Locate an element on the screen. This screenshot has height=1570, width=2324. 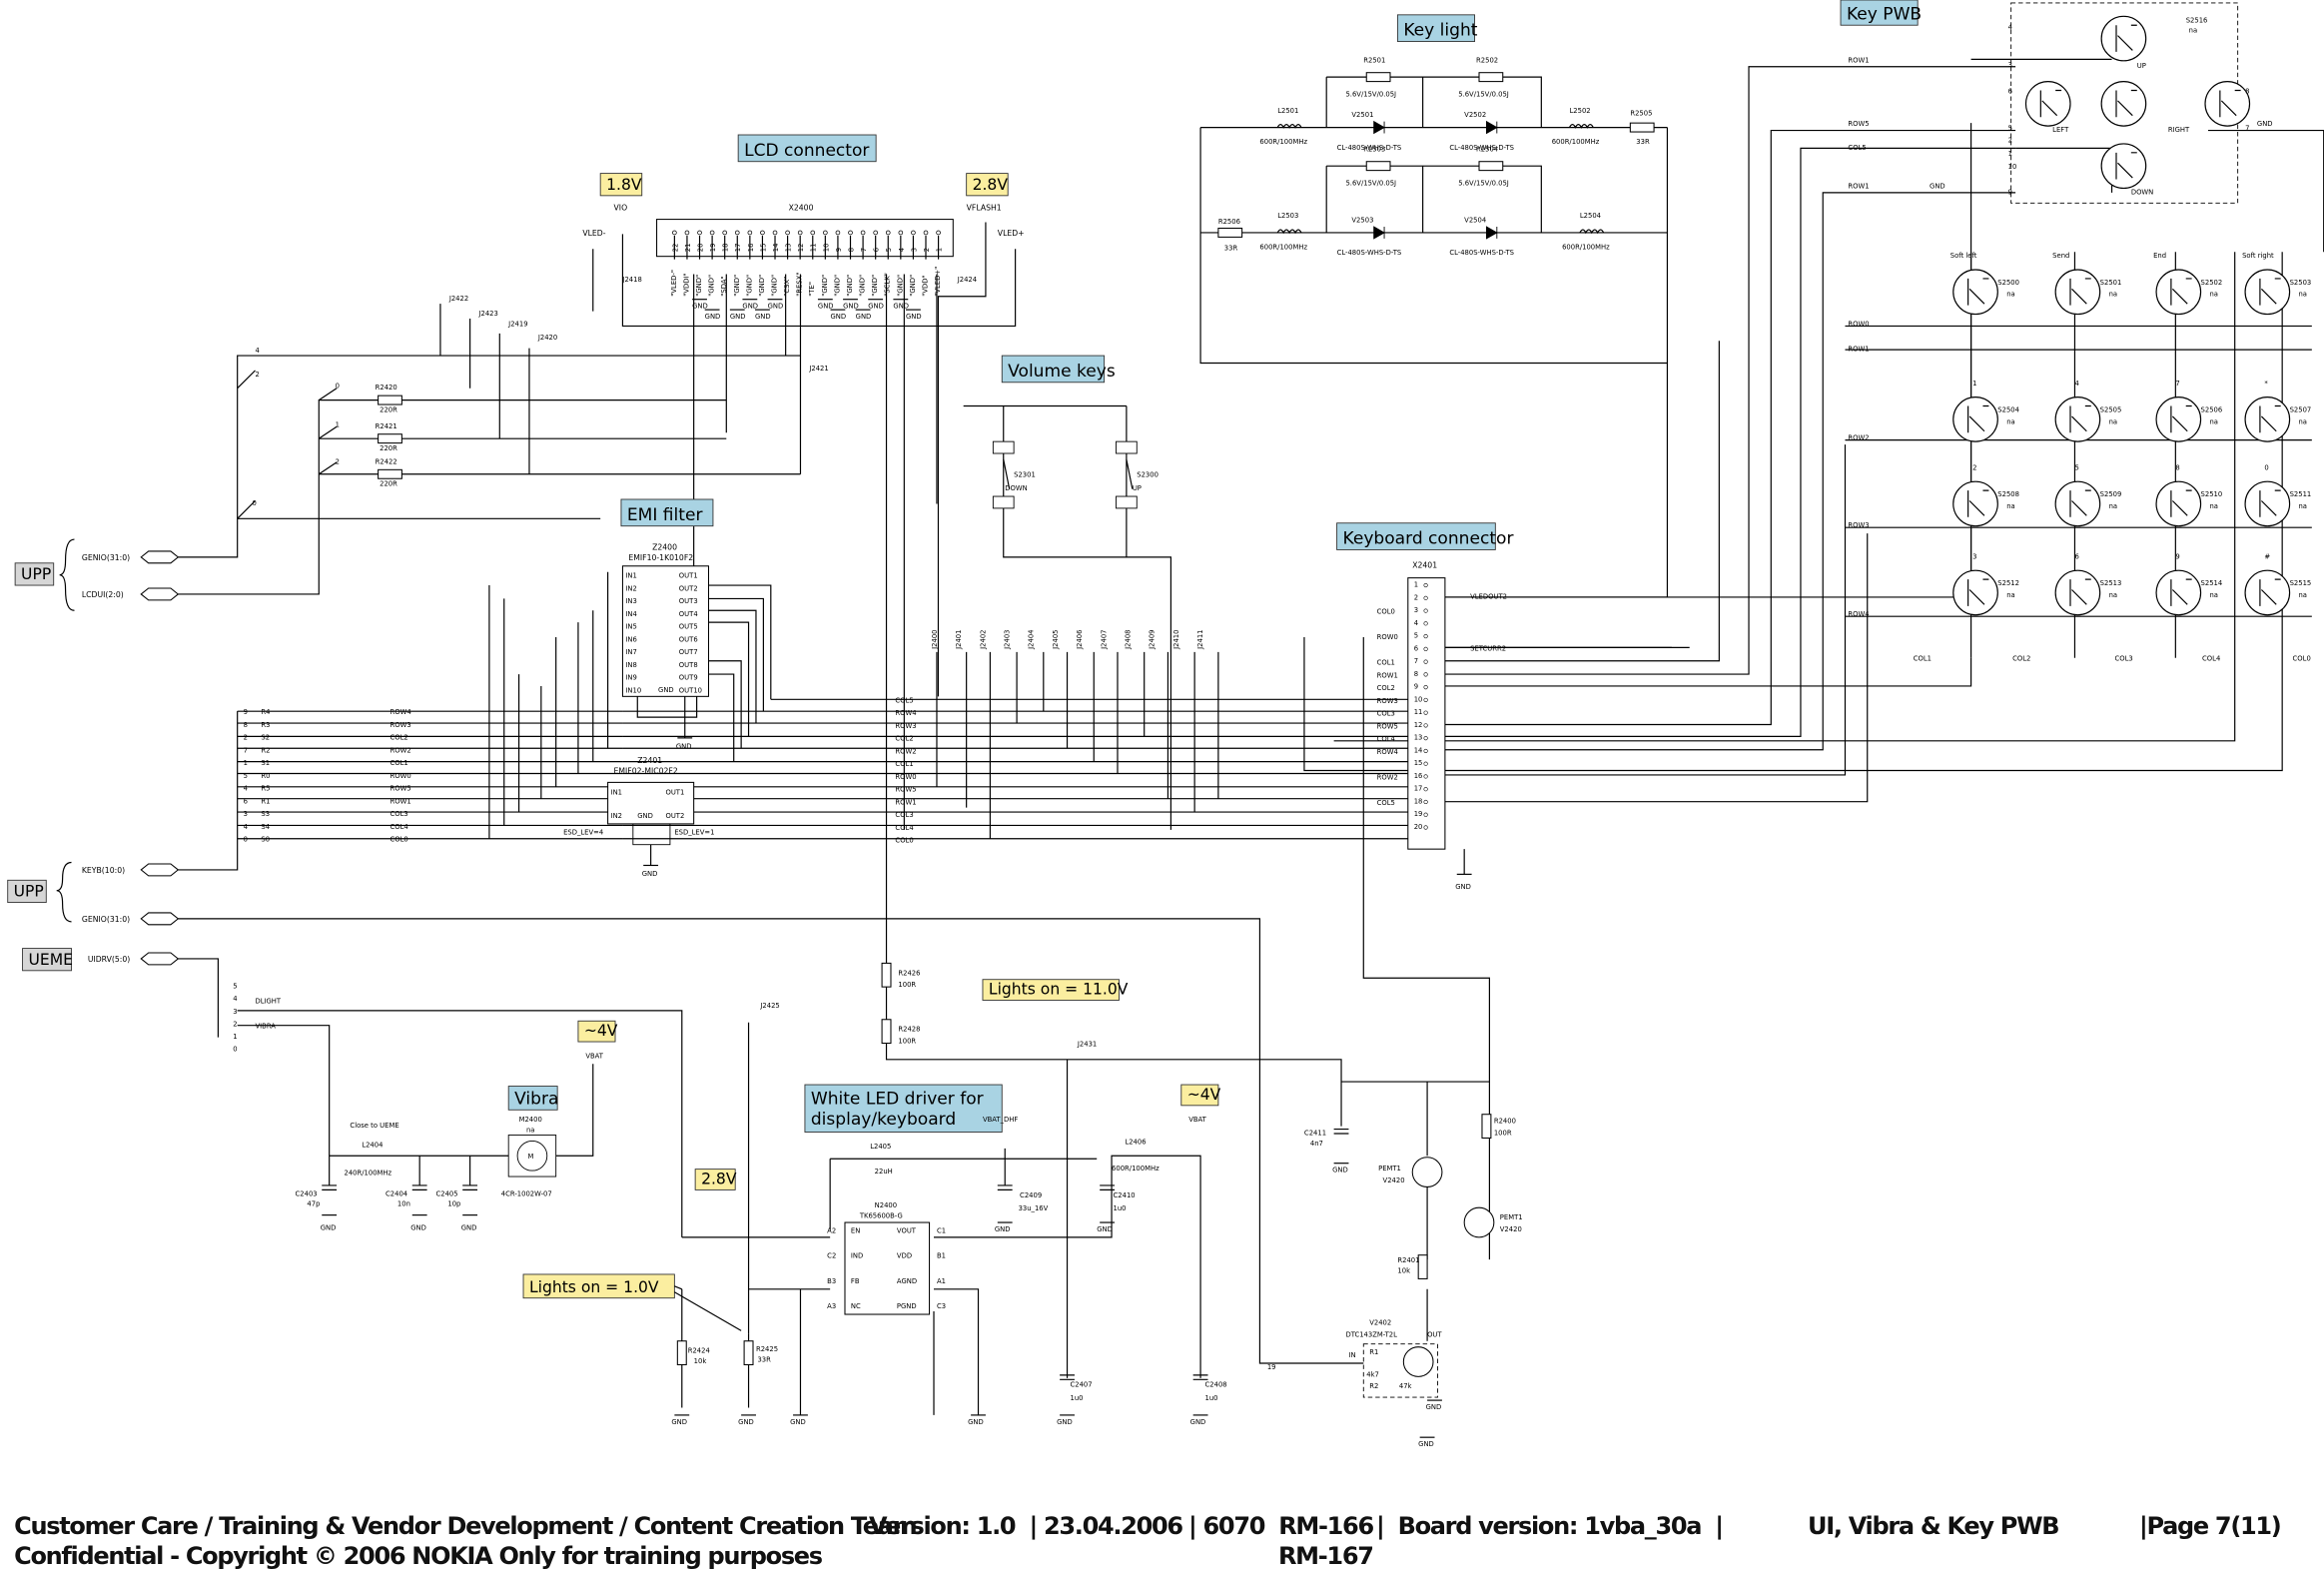
resistor-r2426 is located at coordinates (886, 975).